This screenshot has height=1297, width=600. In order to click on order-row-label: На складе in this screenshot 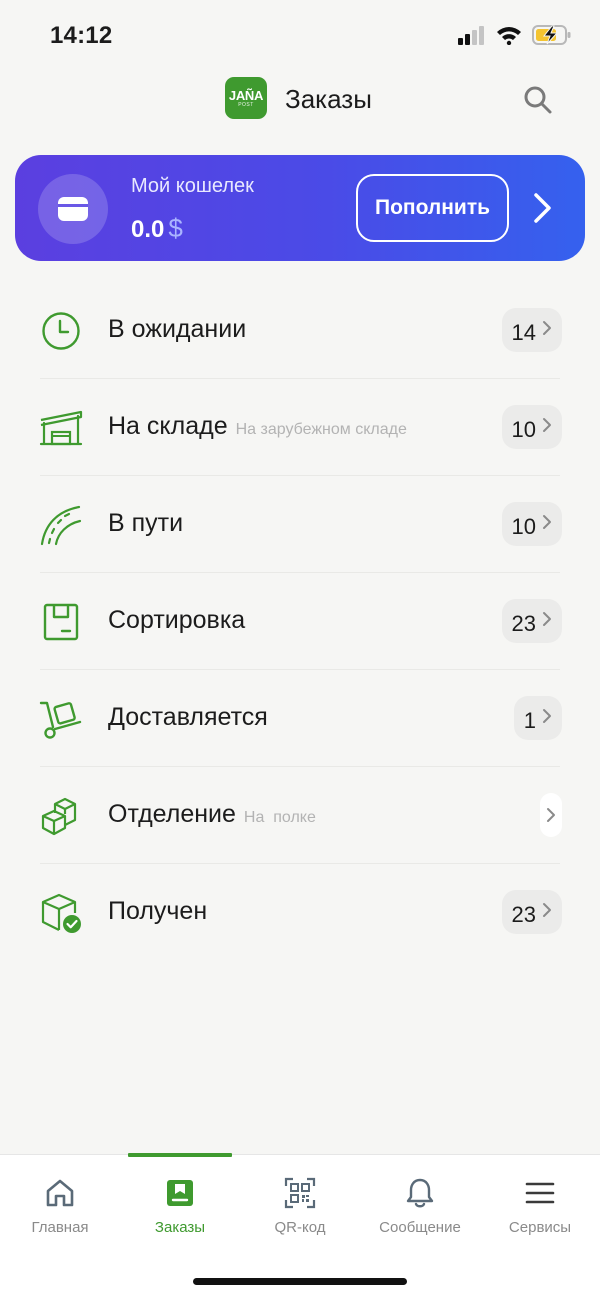, I will do `click(168, 426)`.